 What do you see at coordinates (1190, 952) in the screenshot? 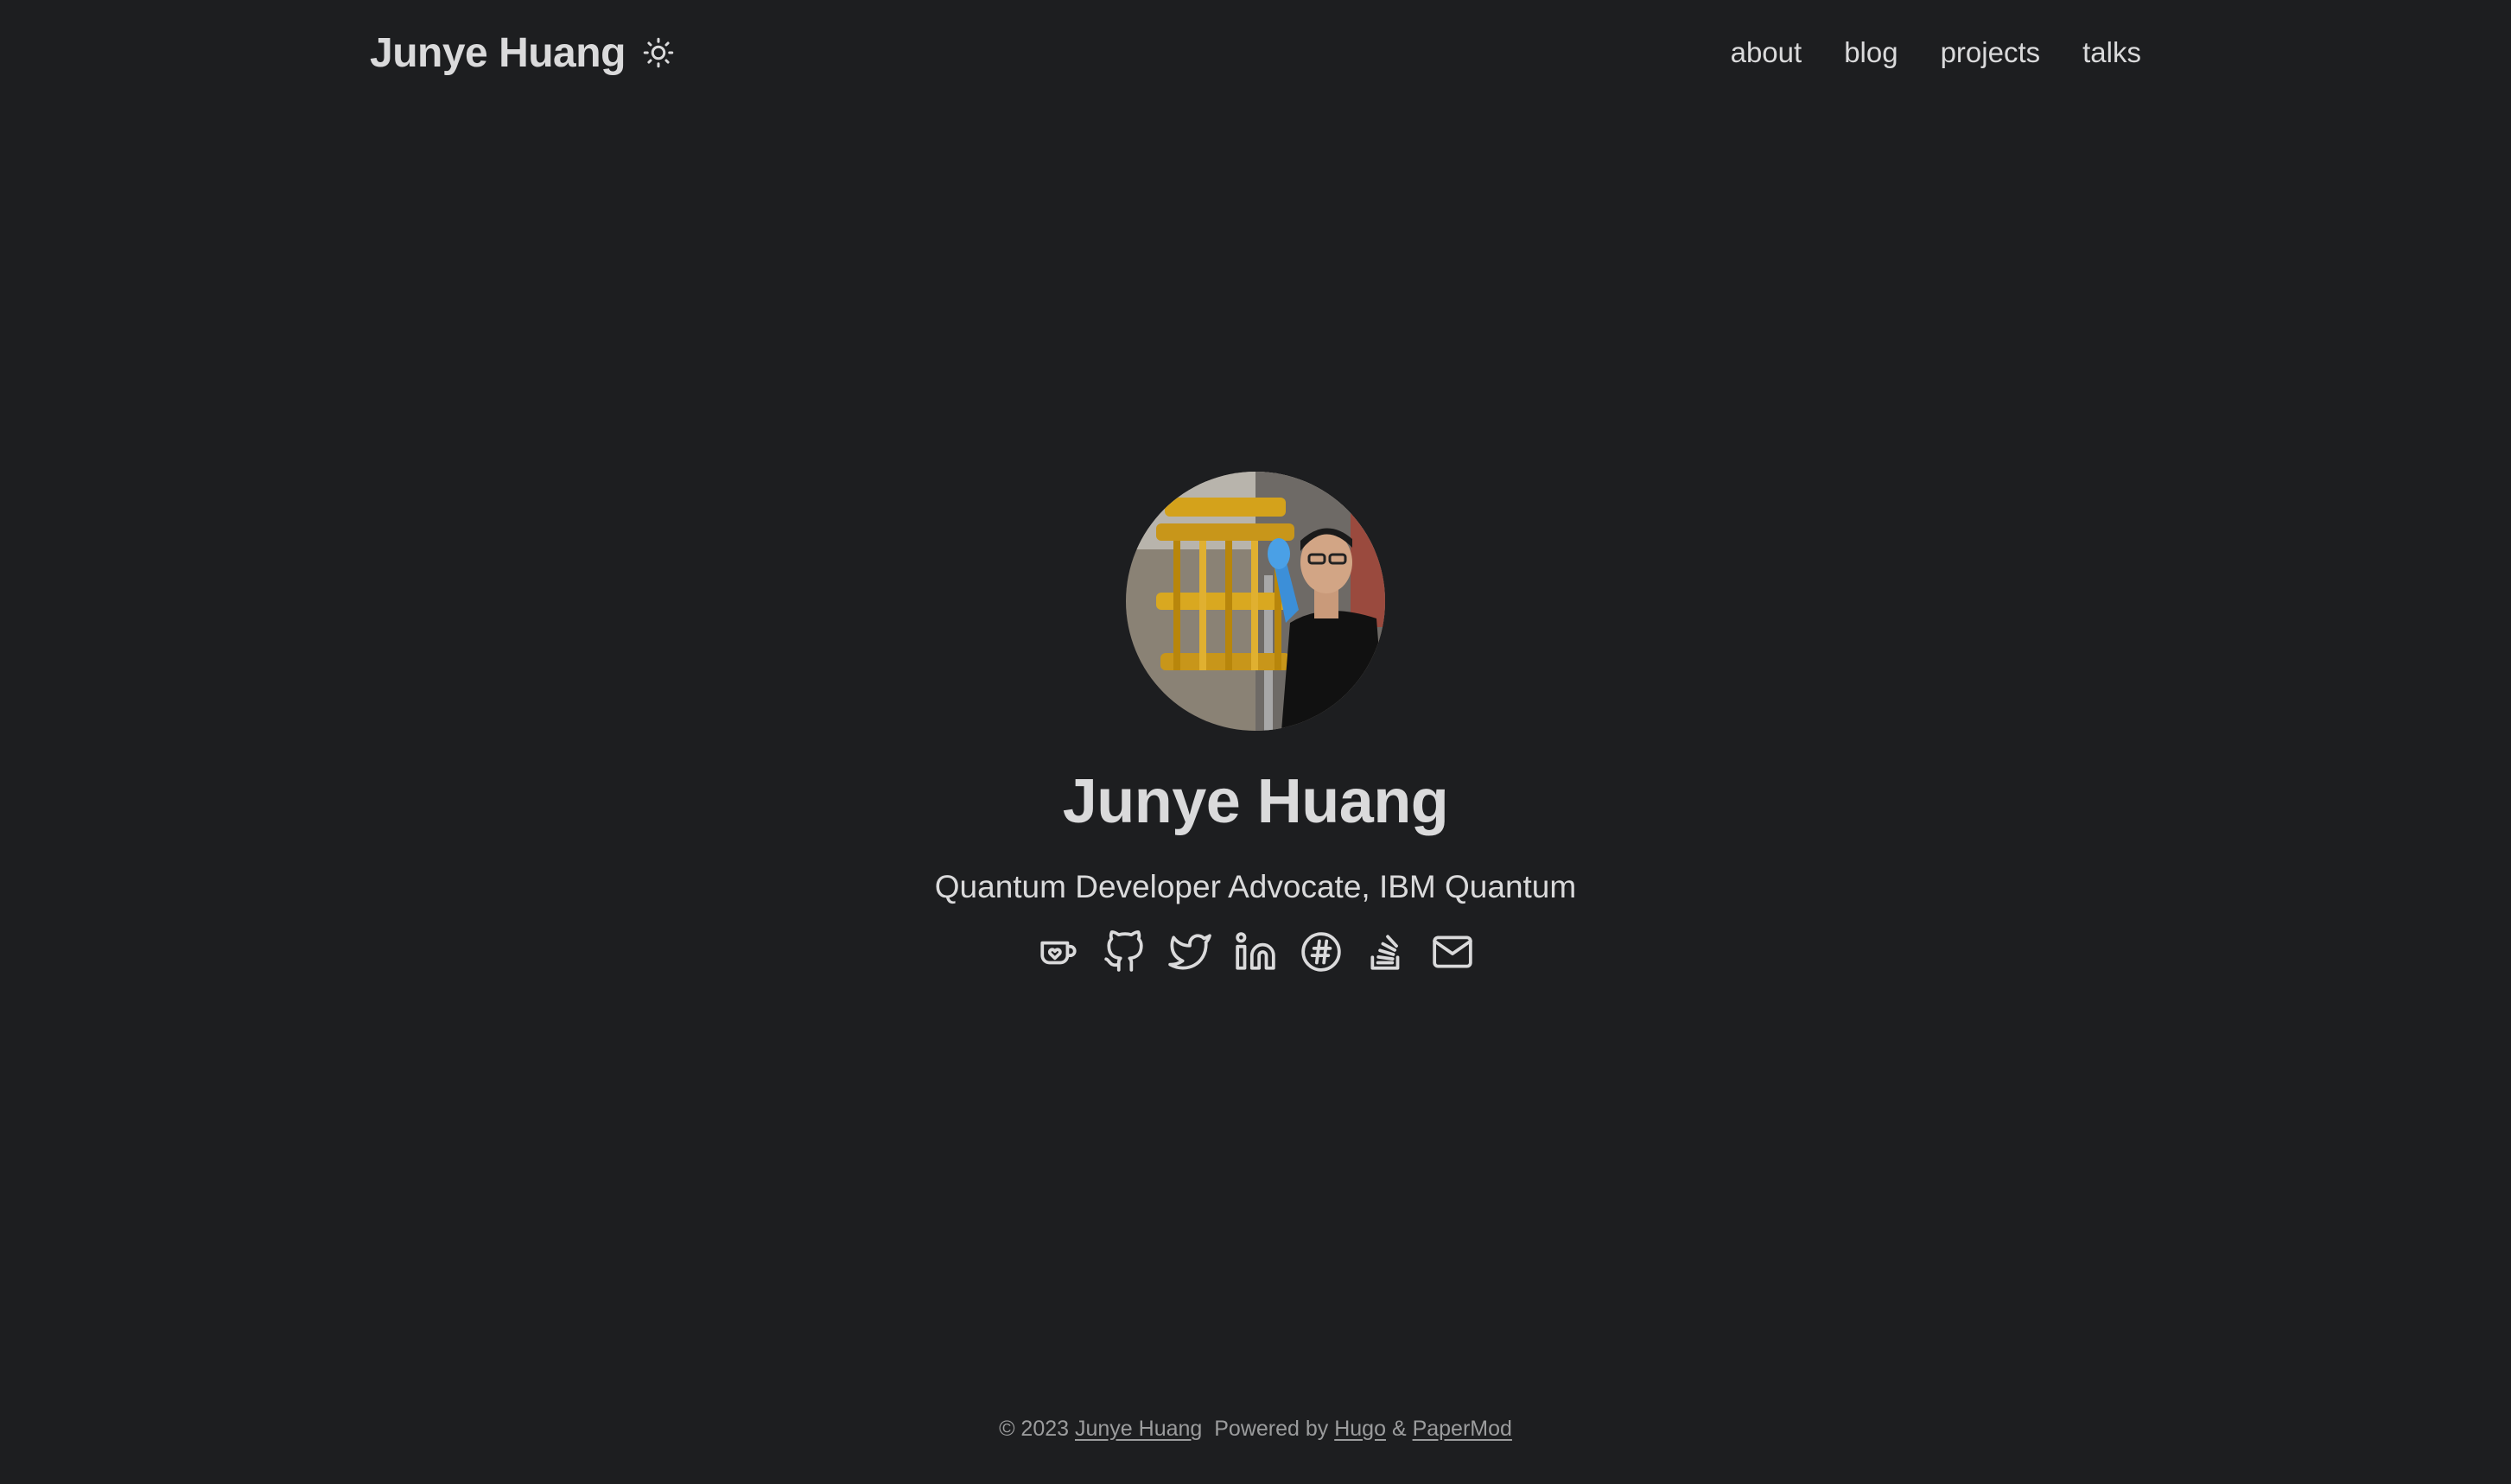
I see `twitter-icon` at bounding box center [1190, 952].